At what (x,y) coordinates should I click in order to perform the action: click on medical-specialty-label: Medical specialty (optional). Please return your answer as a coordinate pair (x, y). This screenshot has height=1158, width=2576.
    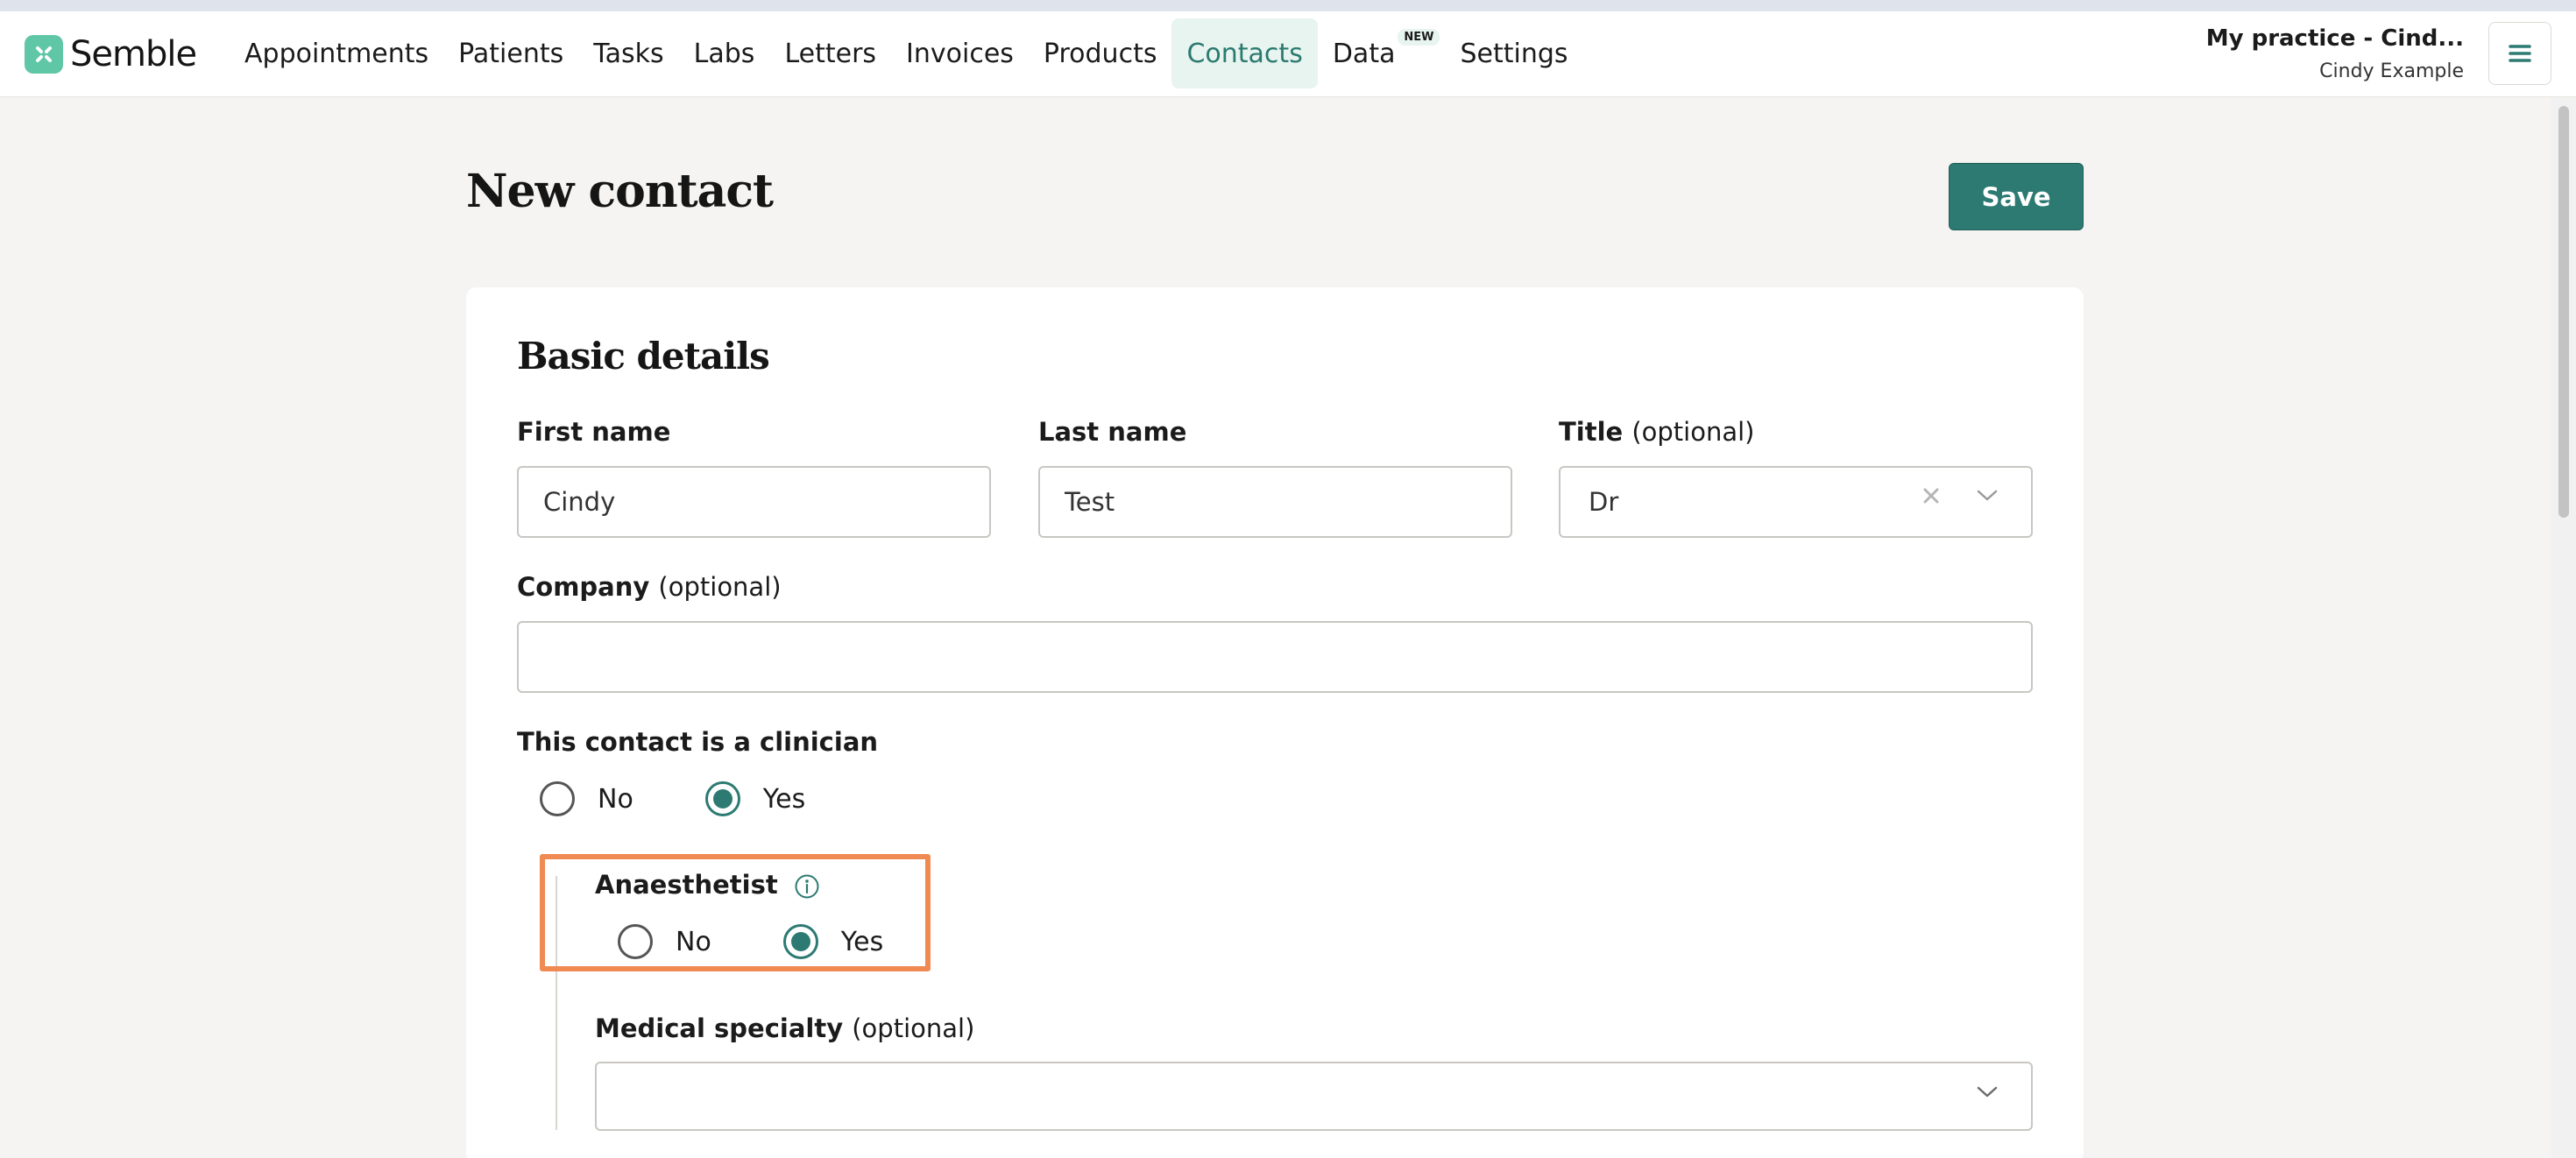
    Looking at the image, I should click on (784, 1028).